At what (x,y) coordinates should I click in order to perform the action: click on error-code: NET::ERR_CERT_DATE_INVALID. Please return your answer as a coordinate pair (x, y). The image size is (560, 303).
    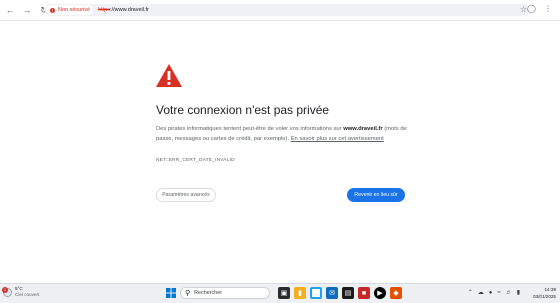
    Looking at the image, I should click on (195, 160).